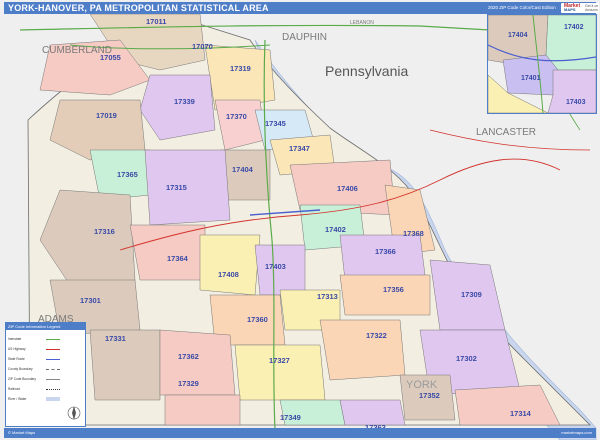  Describe the element at coordinates (299, 148) in the screenshot. I see `zip-label: 17347` at that location.